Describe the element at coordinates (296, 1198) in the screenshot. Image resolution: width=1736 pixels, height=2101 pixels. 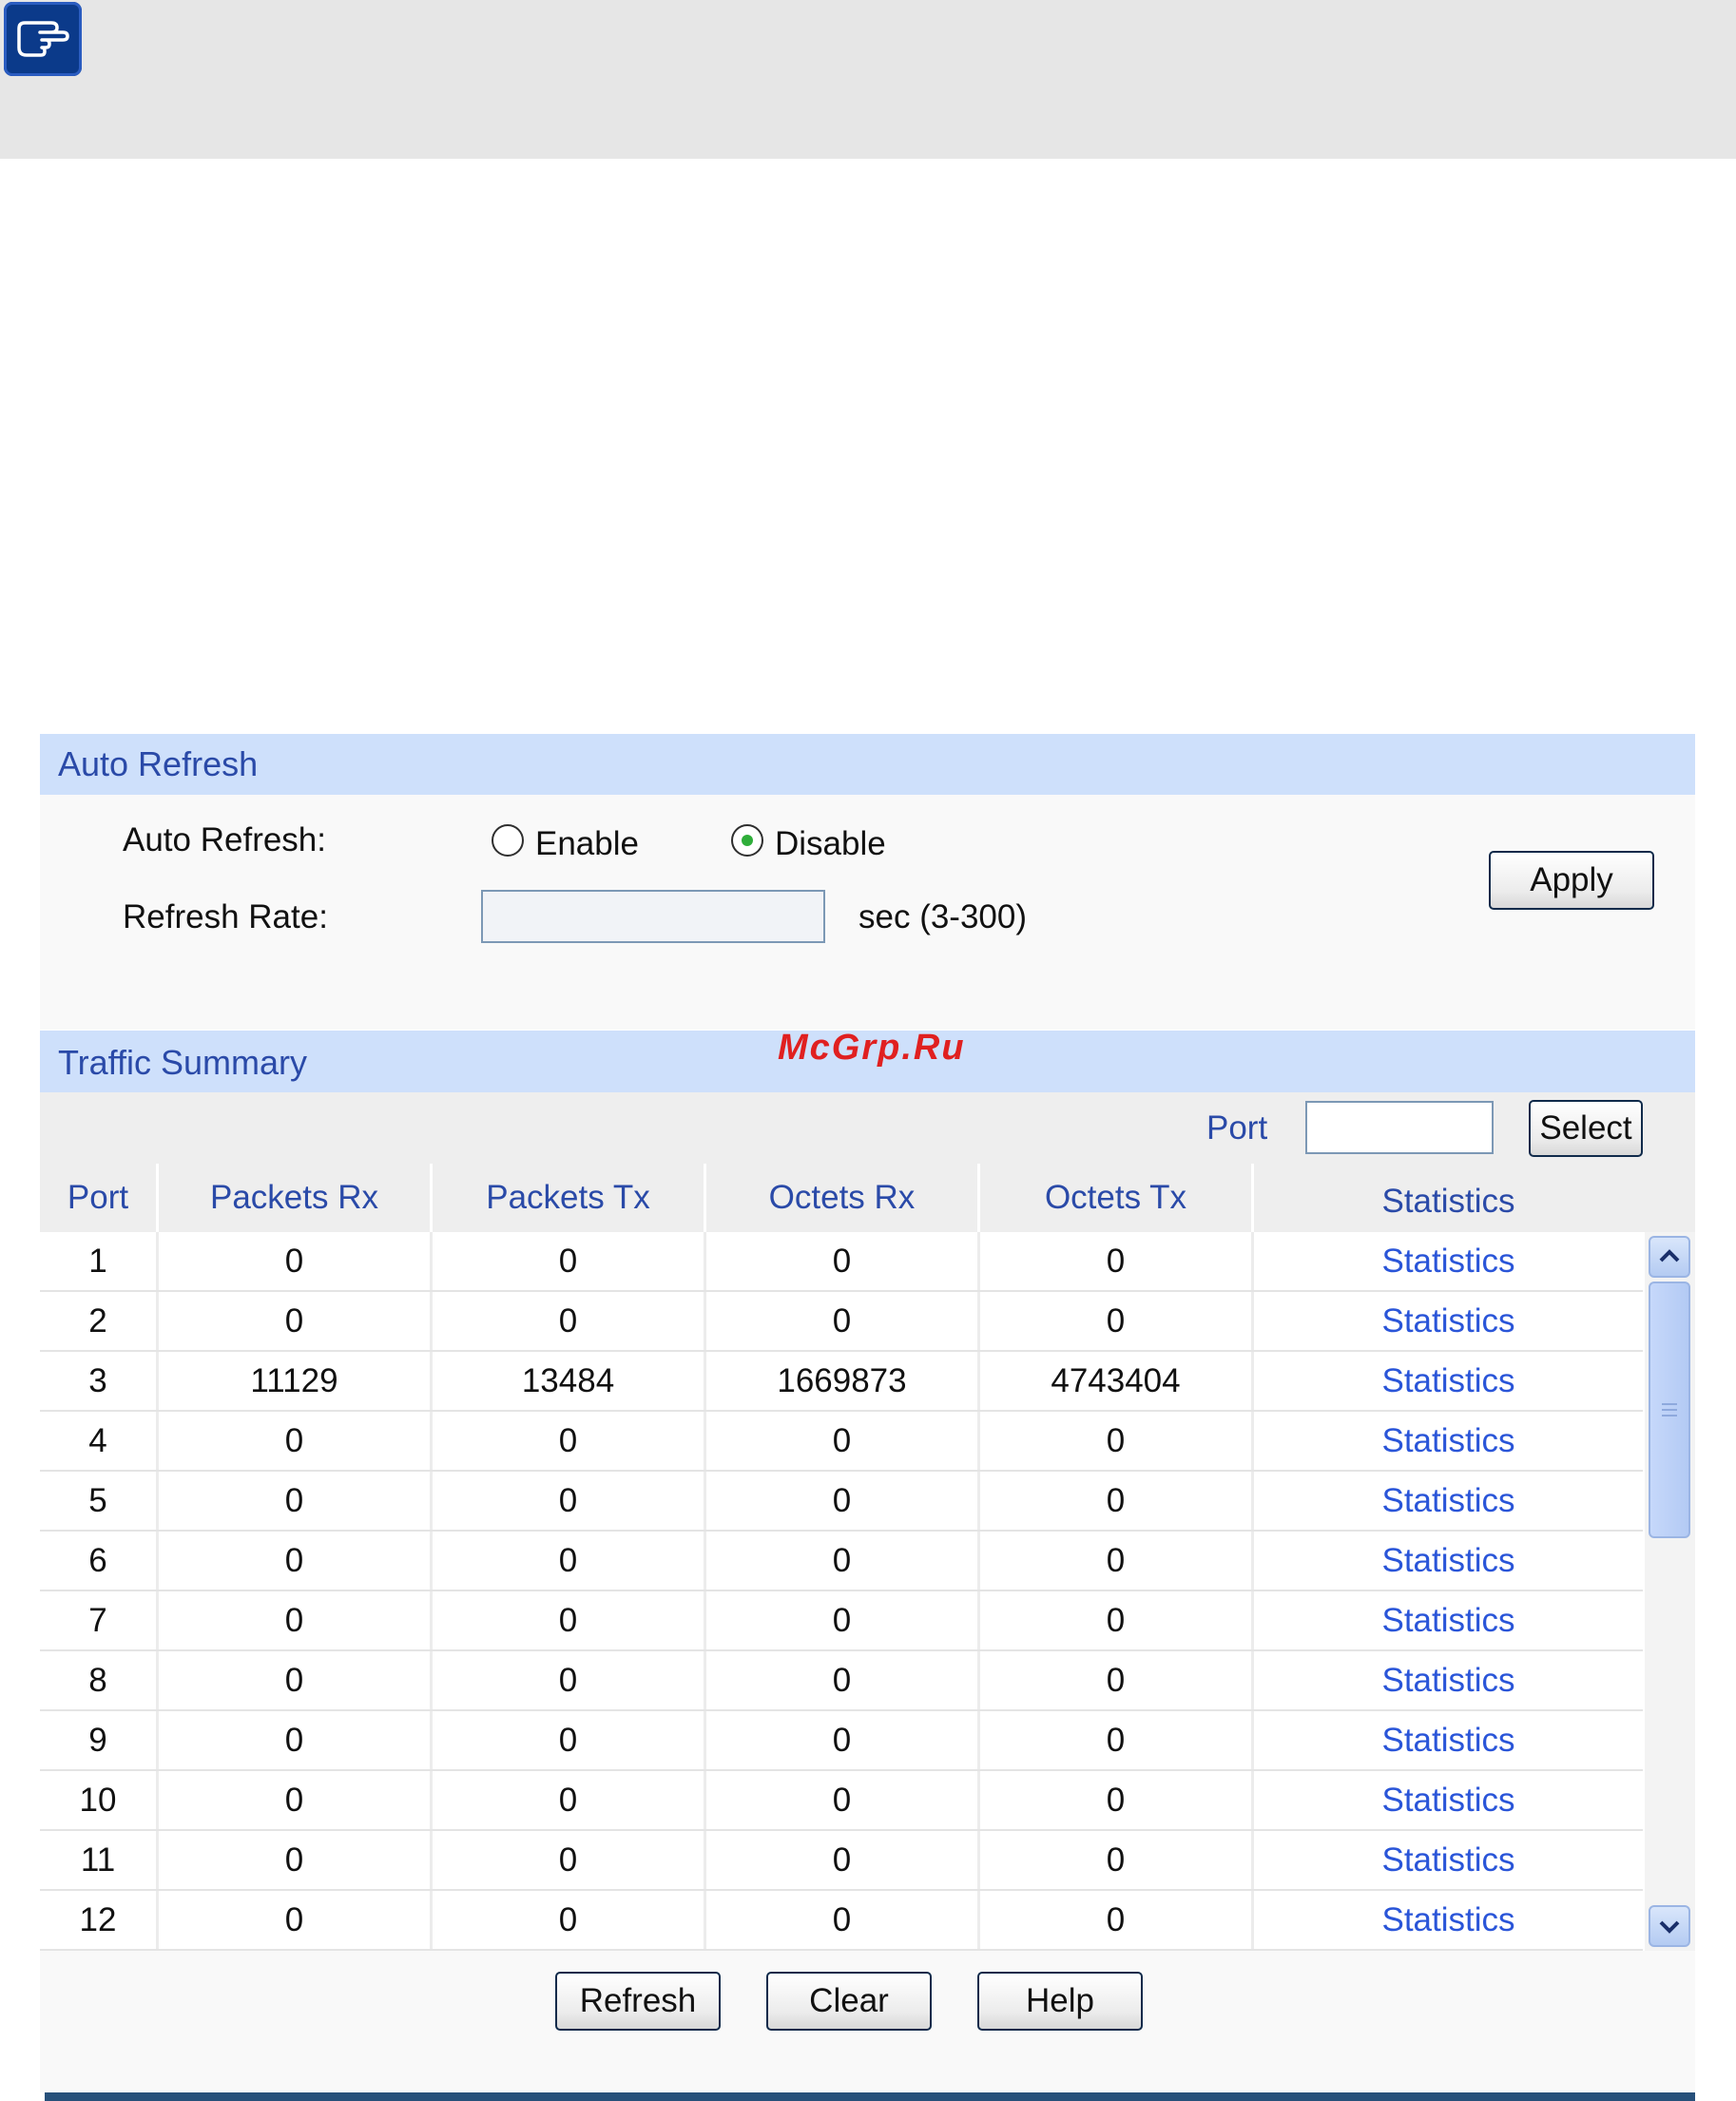
I see `column-header-packets-rx: Packets Rx` at that location.